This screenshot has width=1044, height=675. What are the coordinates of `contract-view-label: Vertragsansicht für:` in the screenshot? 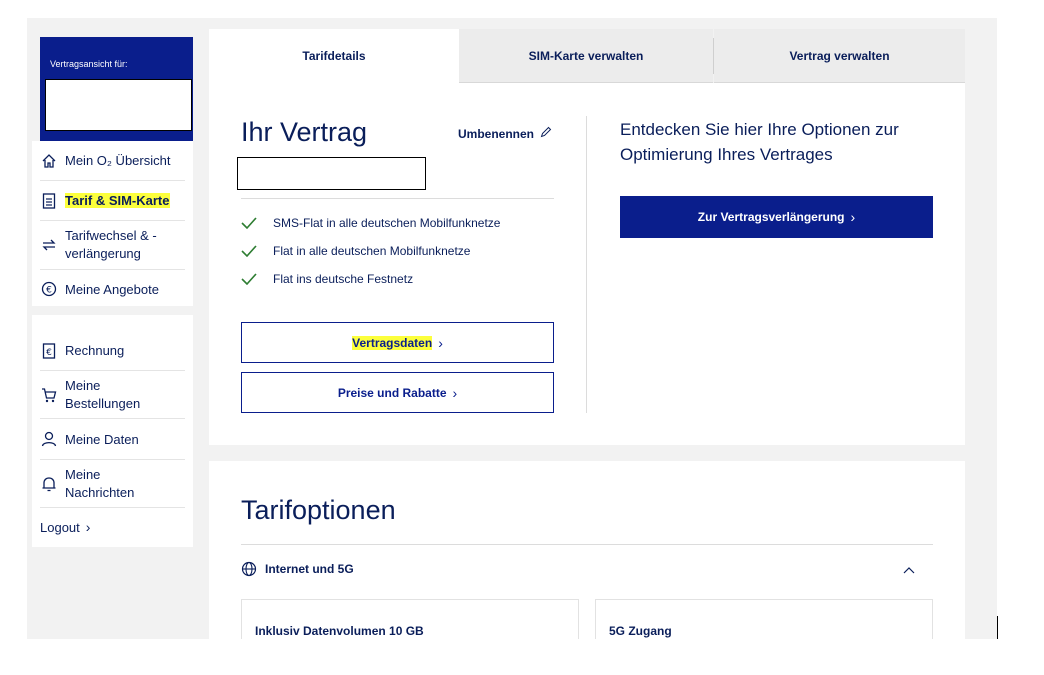 It's located at (89, 64).